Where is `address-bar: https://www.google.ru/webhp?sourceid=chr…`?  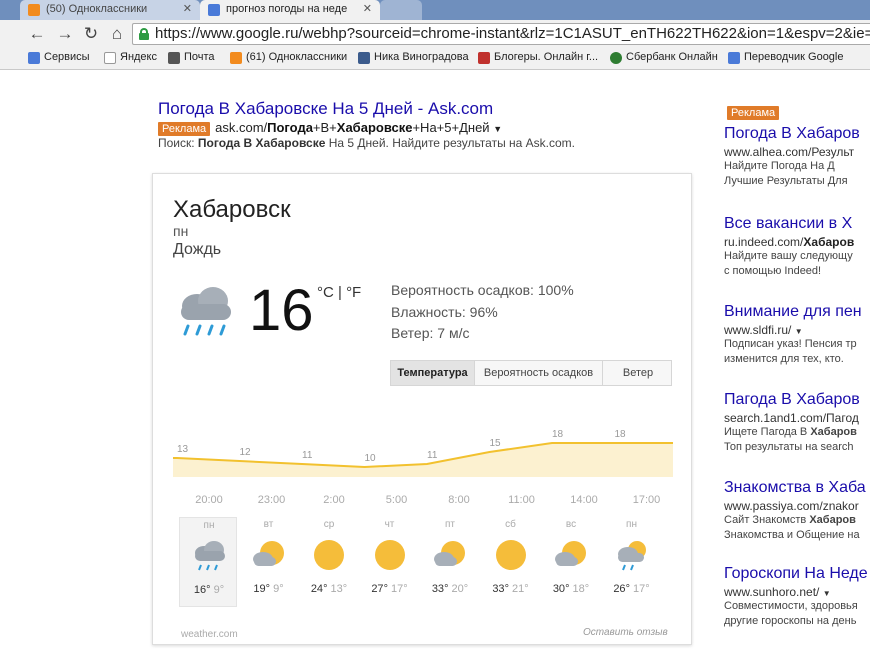
address-bar: https://www.google.ru/webhp?sourceid=chr… is located at coordinates (501, 34).